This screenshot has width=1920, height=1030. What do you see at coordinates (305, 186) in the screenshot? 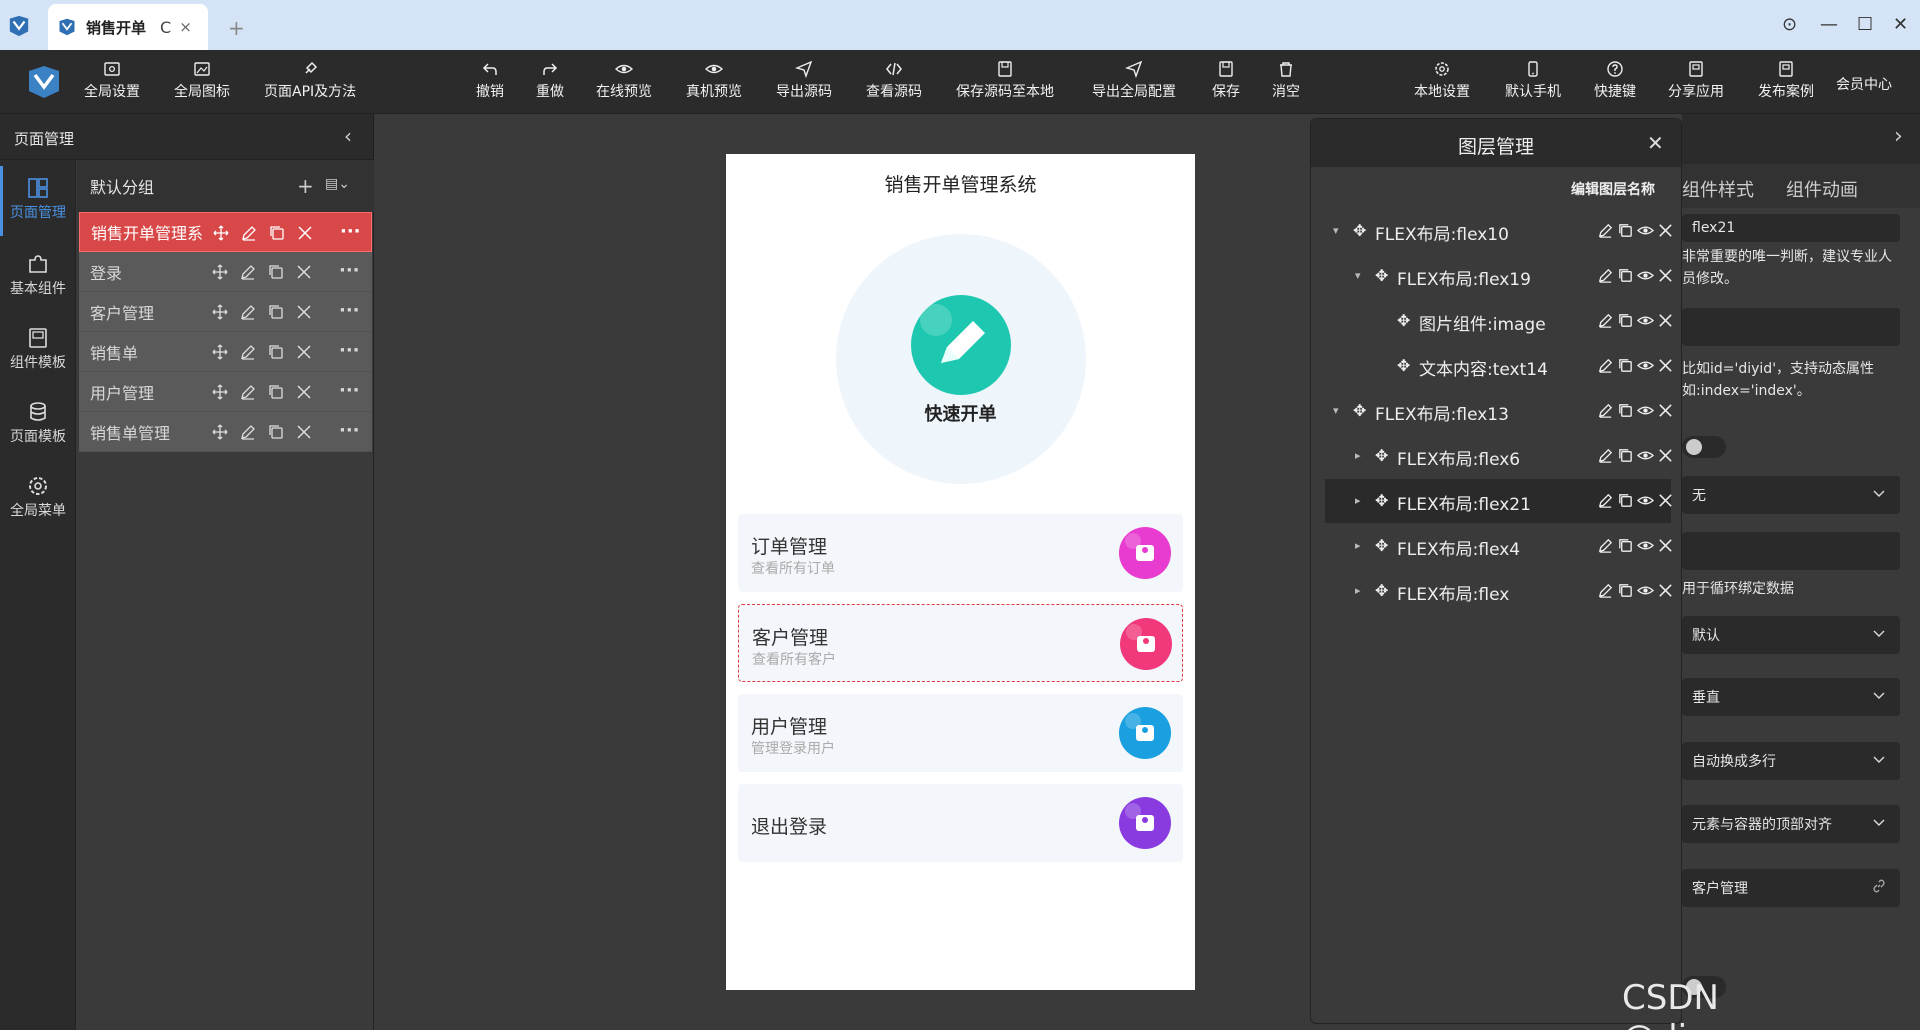
I see `add-page-icon: +` at bounding box center [305, 186].